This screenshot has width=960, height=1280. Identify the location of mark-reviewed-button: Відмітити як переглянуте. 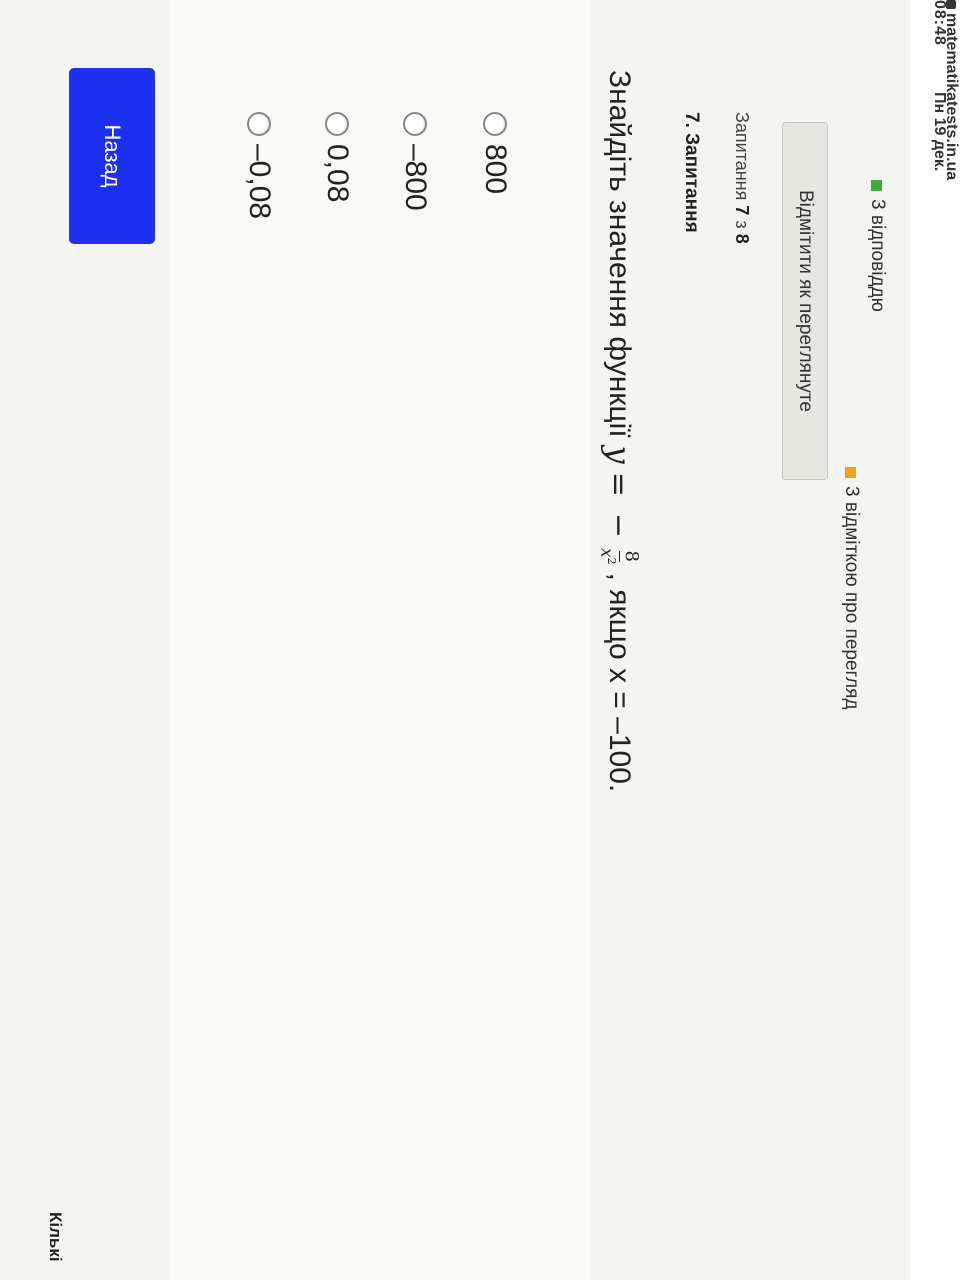
(805, 301).